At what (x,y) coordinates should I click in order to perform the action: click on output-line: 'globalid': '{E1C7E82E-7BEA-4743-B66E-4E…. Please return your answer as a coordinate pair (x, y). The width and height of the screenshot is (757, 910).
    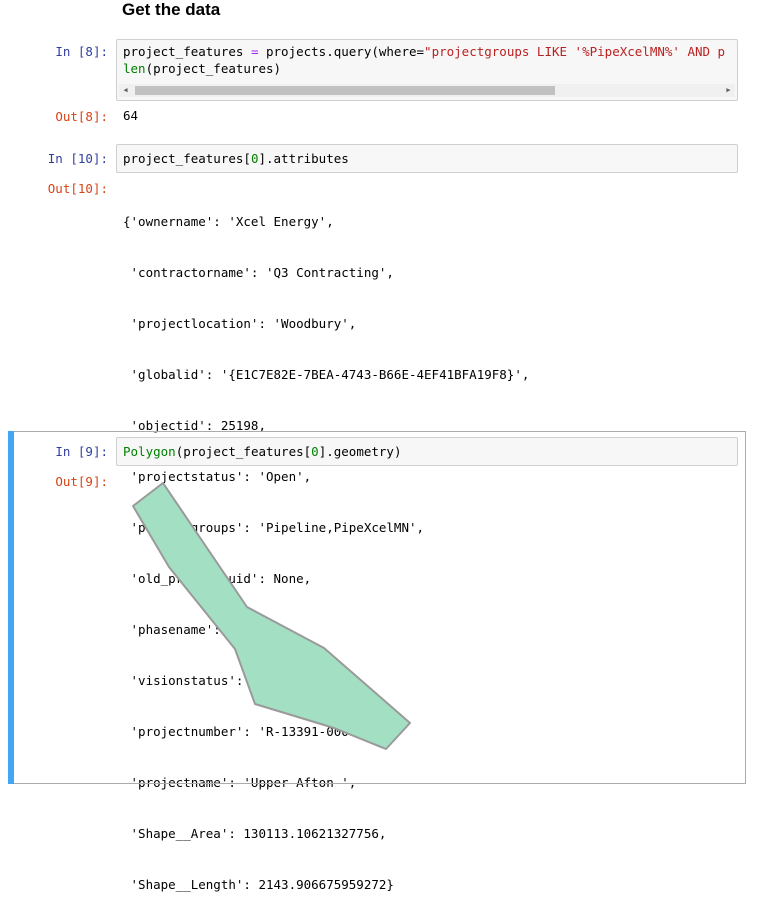
    Looking at the image, I should click on (326, 374).